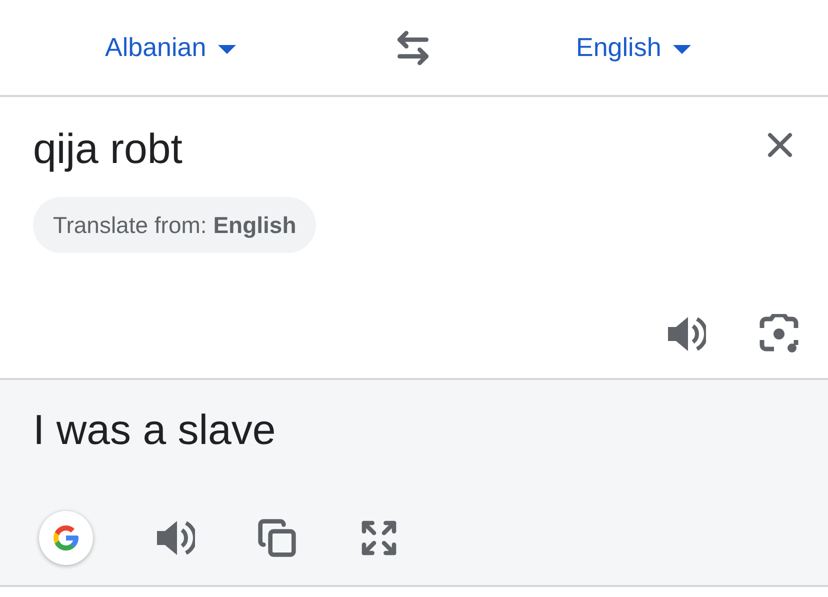  I want to click on google-logo-icon, so click(66, 538).